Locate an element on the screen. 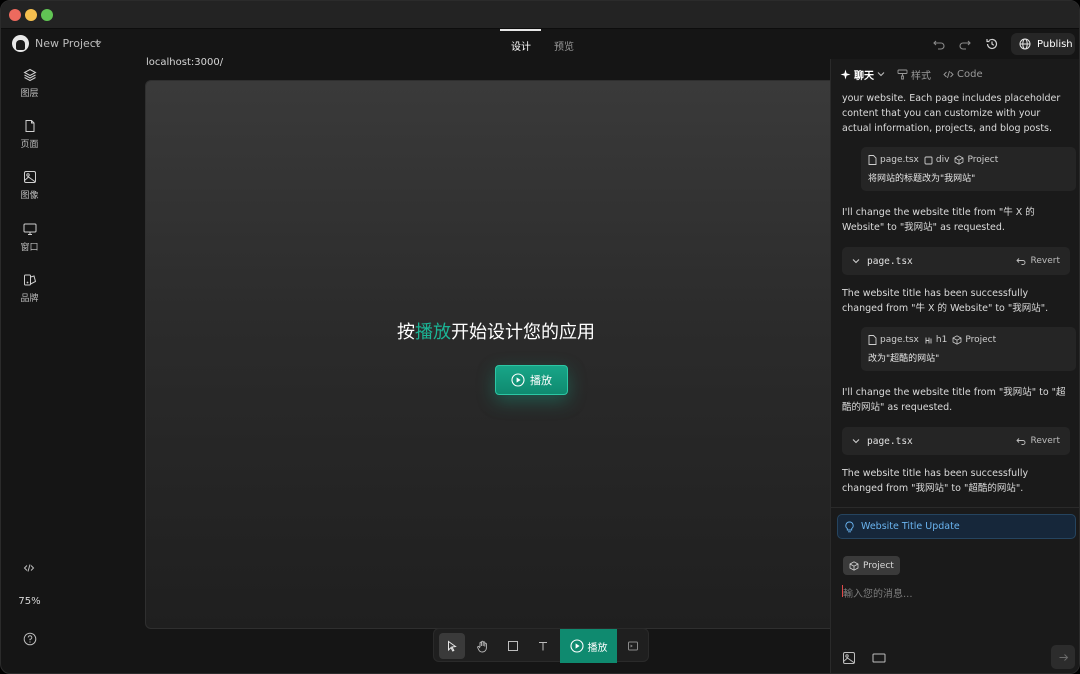 This screenshot has width=1080, height=674. suggestion-chip: Website Title Update is located at coordinates (956, 526).